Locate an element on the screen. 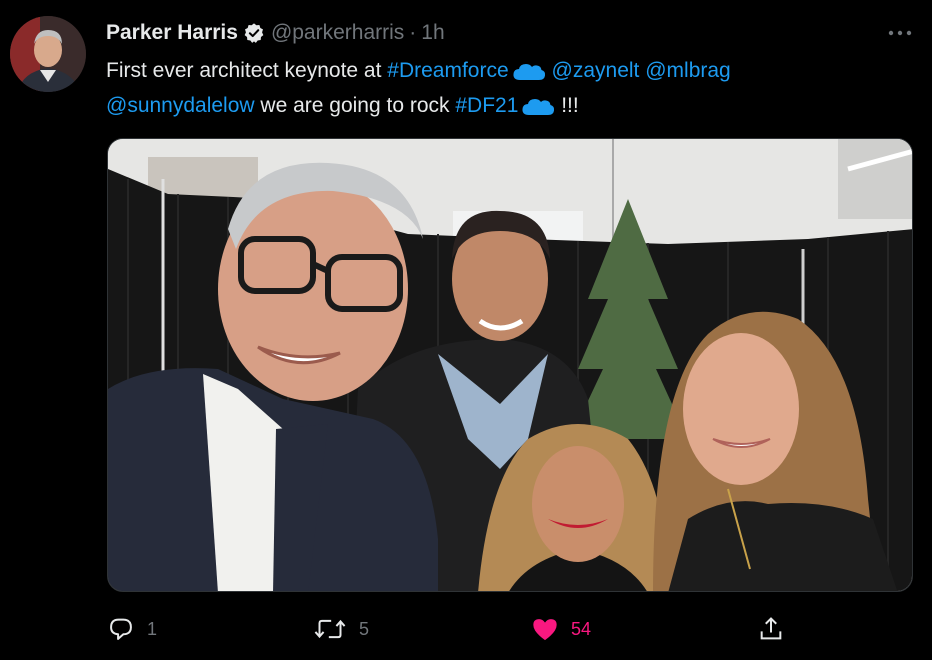 This screenshot has width=932, height=660. share-button is located at coordinates (771, 629).